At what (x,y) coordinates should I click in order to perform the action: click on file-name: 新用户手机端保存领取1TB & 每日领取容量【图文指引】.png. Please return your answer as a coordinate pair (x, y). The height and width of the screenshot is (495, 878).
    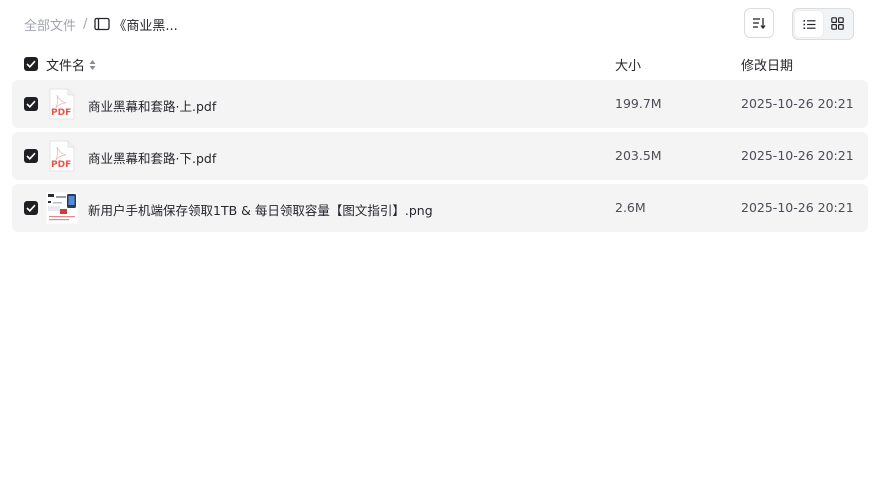
    Looking at the image, I should click on (260, 209).